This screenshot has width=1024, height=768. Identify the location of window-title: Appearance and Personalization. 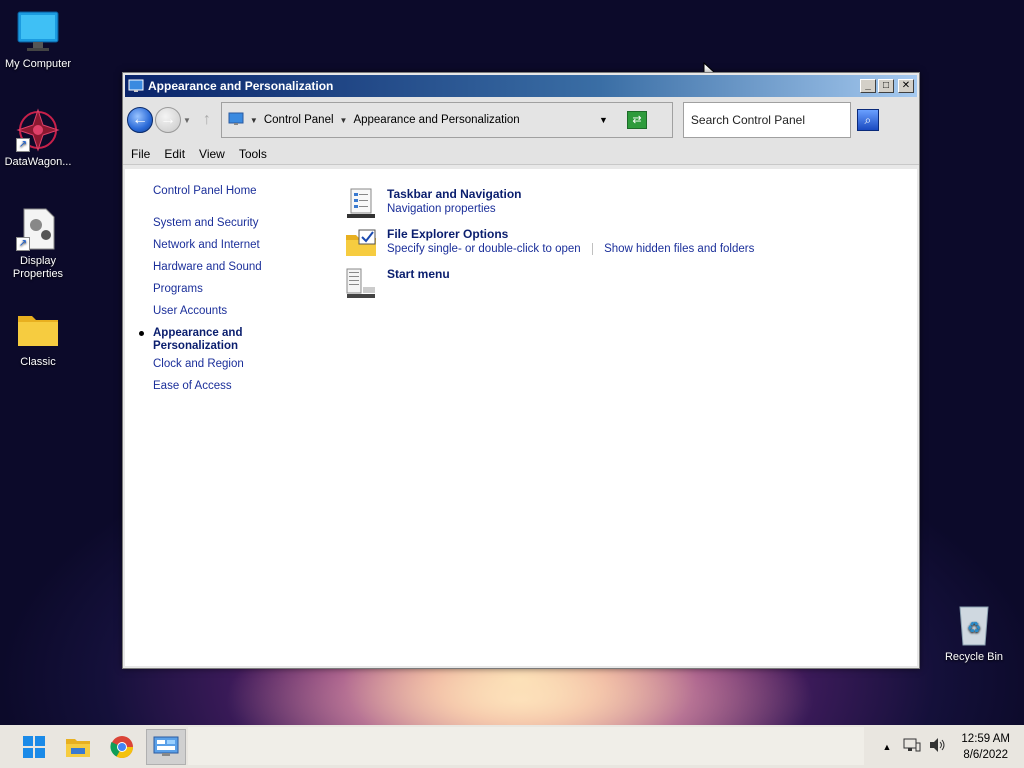
(241, 86).